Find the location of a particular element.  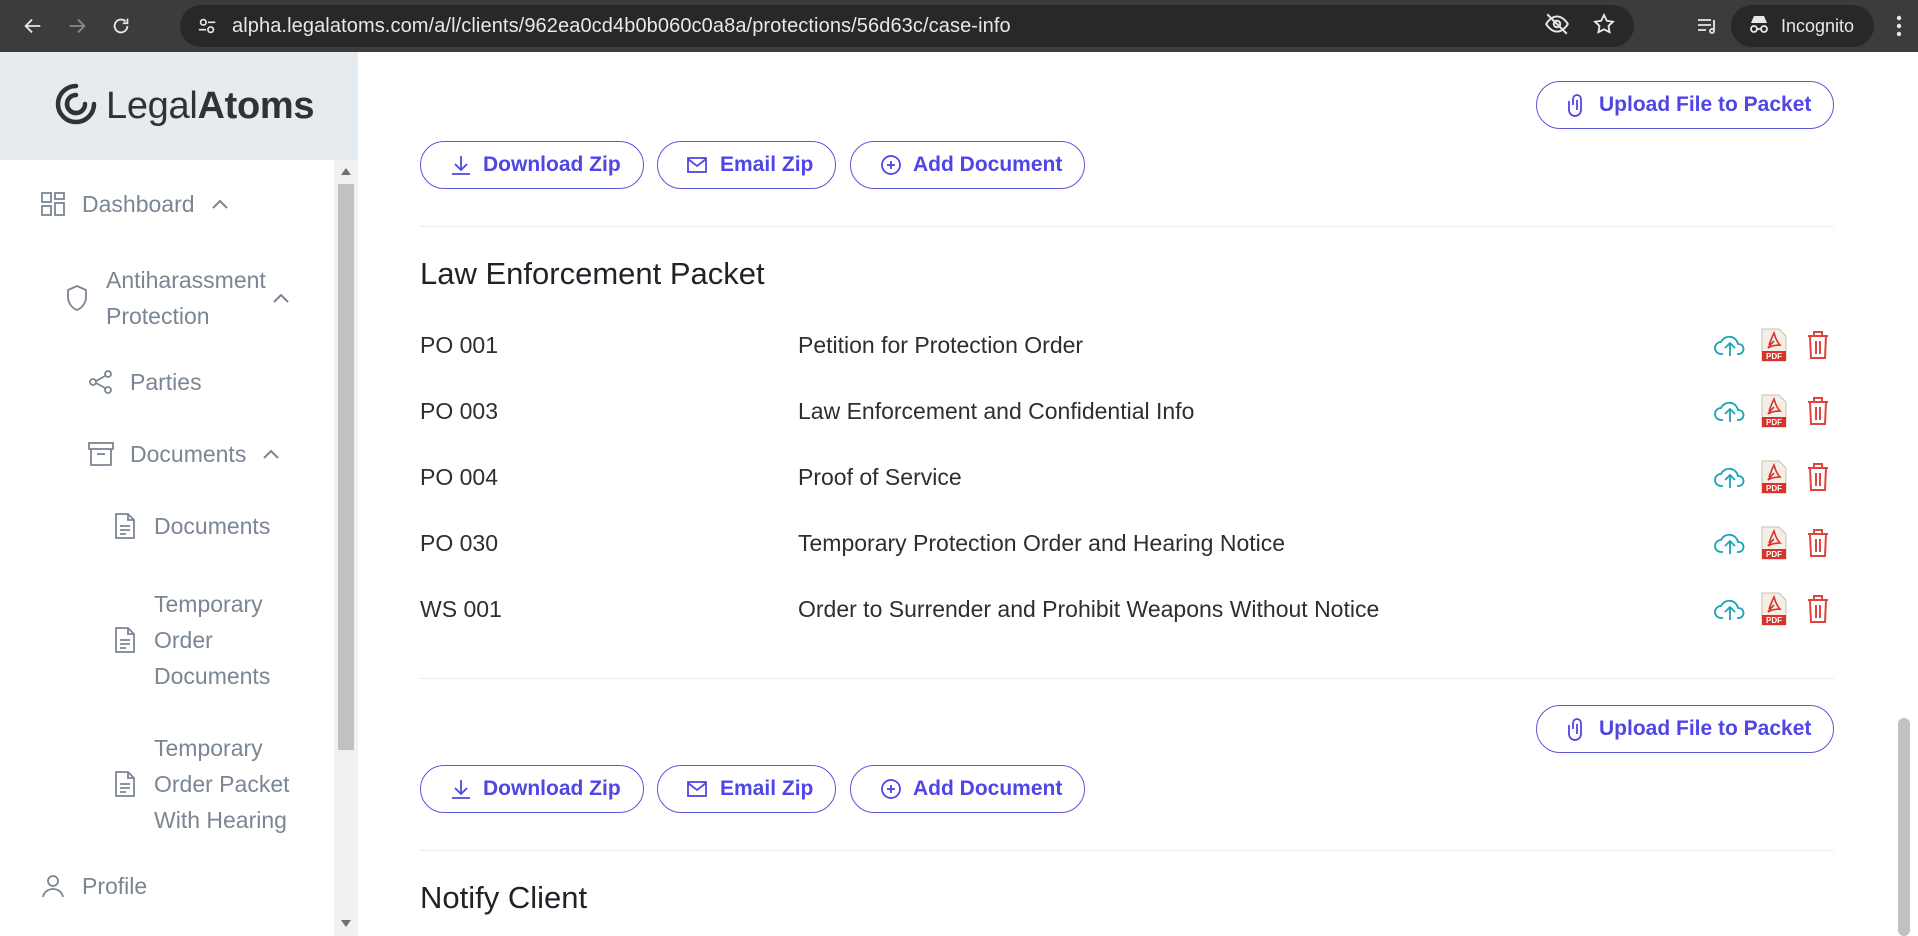

sidebar-item-label: Dashboard is located at coordinates (138, 204).